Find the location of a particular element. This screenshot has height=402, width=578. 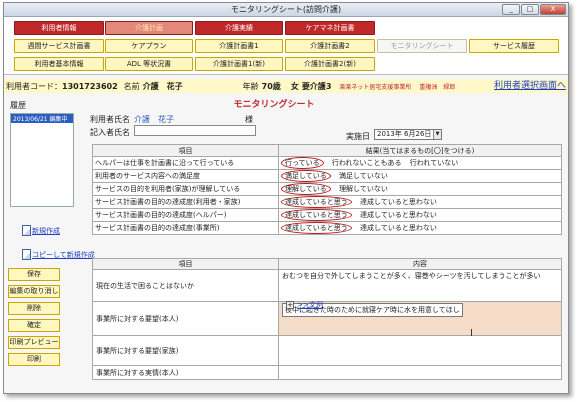

history-list: 2013/06/21 編集中 is located at coordinates (42, 160).